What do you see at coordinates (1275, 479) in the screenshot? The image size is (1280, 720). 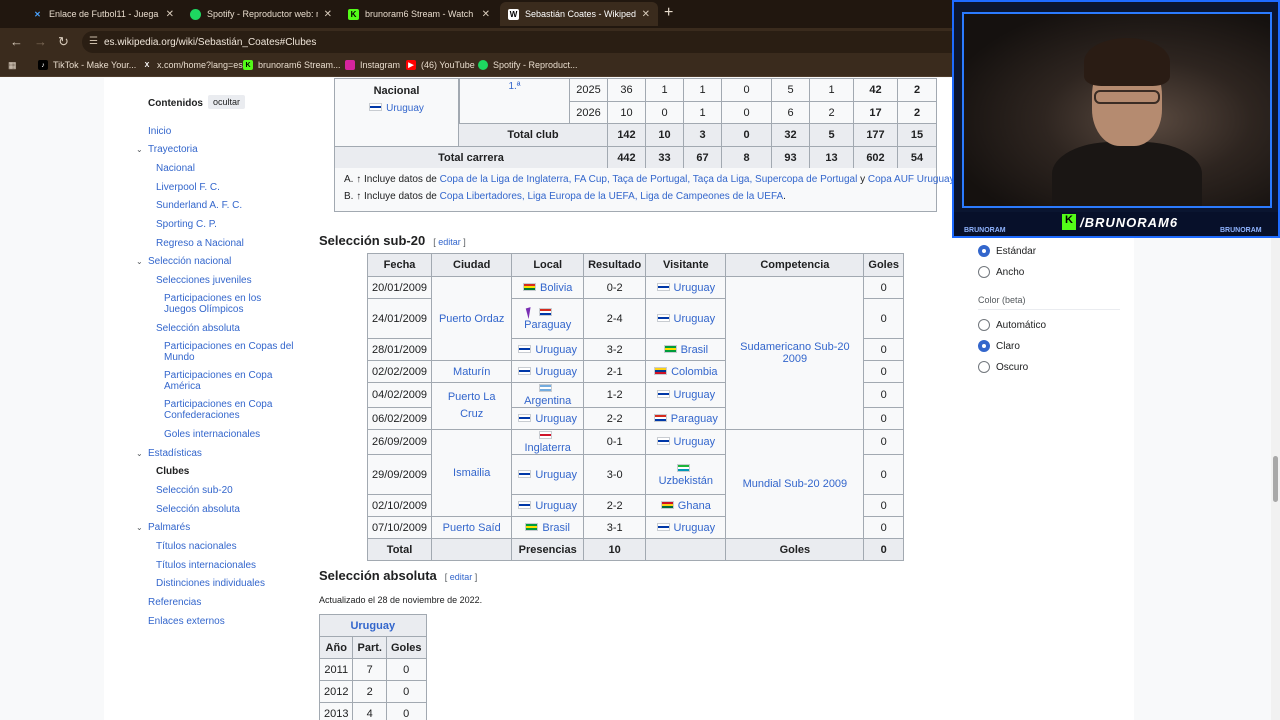 I see `scrollbar-thumb` at bounding box center [1275, 479].